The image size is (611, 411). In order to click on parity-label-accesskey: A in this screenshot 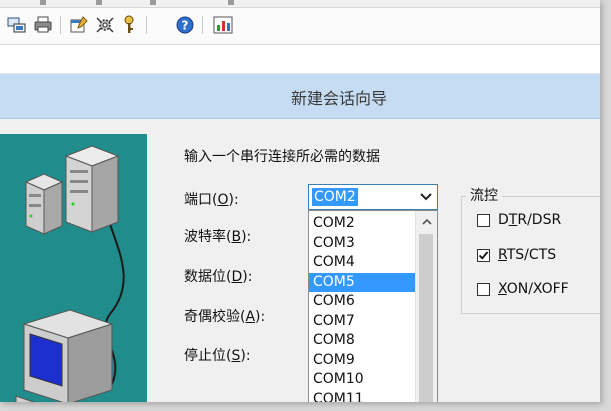, I will do `click(250, 317)`.